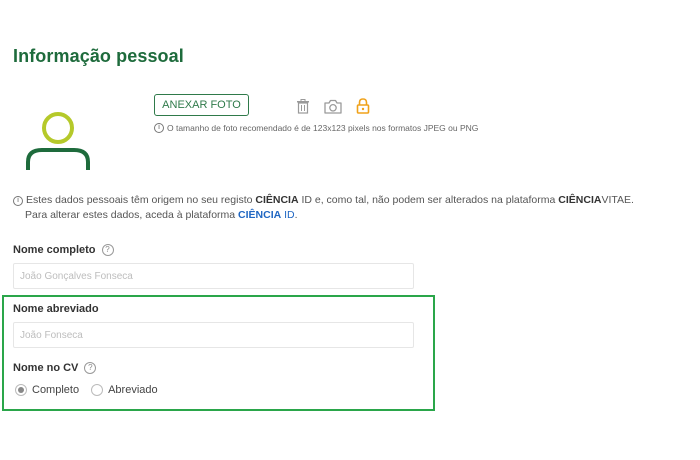 The width and height of the screenshot is (700, 460). I want to click on full-name-label: Nome completo ?, so click(63, 250).